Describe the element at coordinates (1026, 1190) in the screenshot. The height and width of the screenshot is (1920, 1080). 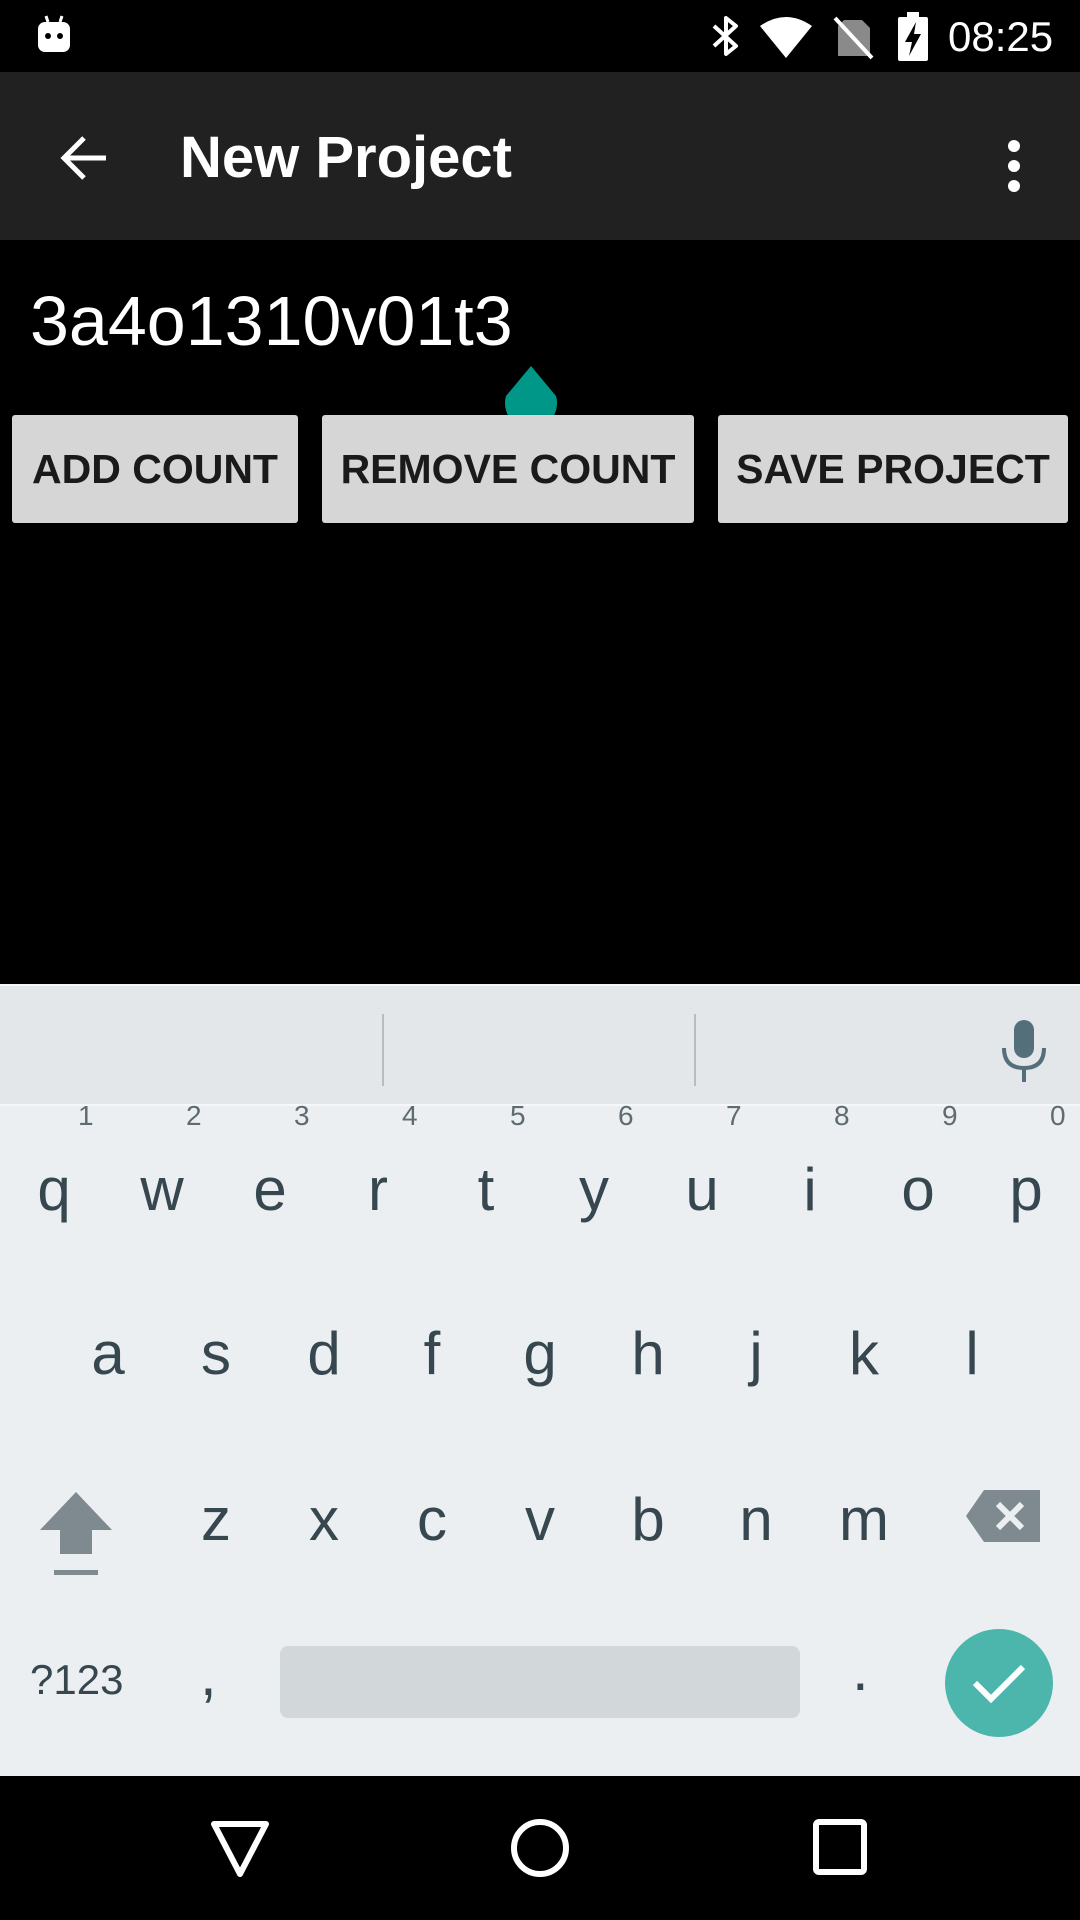
I see `key-p: p` at that location.